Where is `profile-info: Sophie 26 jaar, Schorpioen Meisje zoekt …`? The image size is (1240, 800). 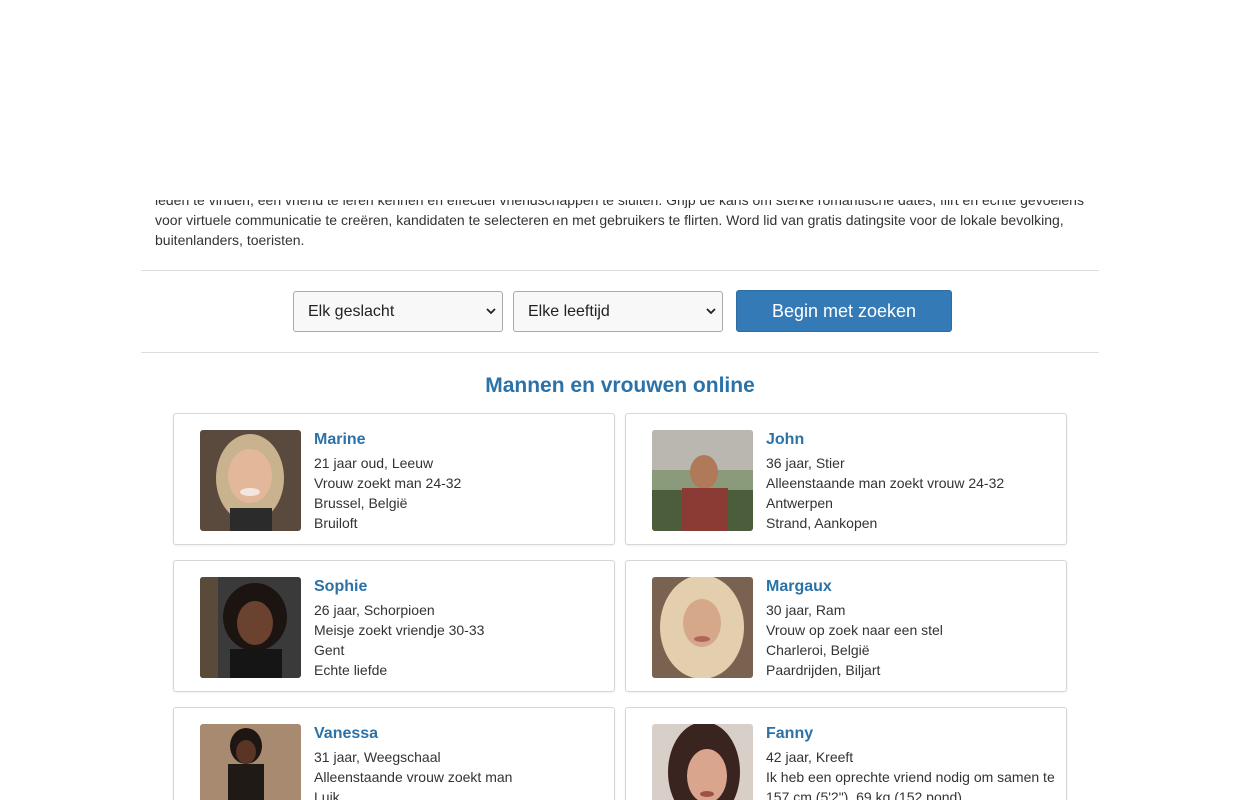 profile-info: Sophie 26 jaar, Schorpioen Meisje zoekt … is located at coordinates (464, 629).